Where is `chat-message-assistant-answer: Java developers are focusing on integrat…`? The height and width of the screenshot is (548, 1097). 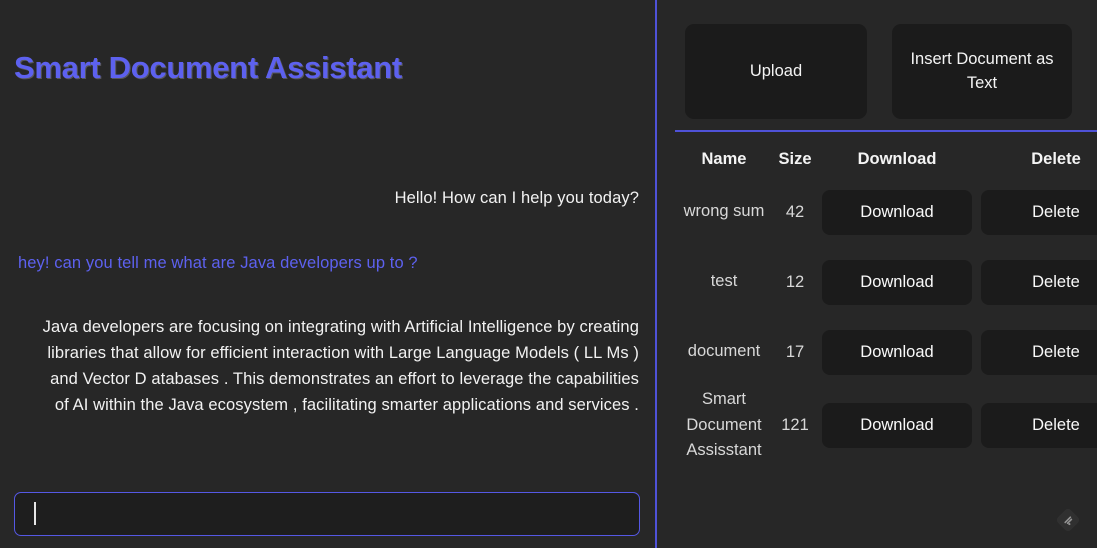
chat-message-assistant-answer: Java developers are focusing on integrat… is located at coordinates (340, 366).